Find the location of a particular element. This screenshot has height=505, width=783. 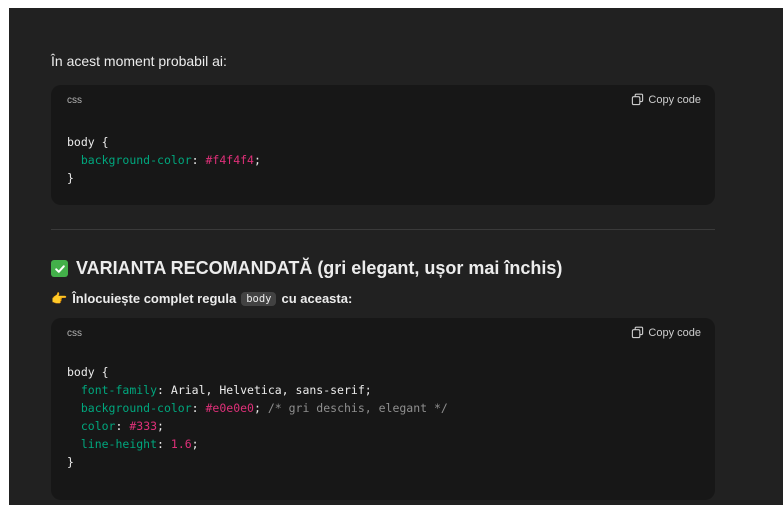

intro-text: În acest moment probabil ai: is located at coordinates (139, 61).